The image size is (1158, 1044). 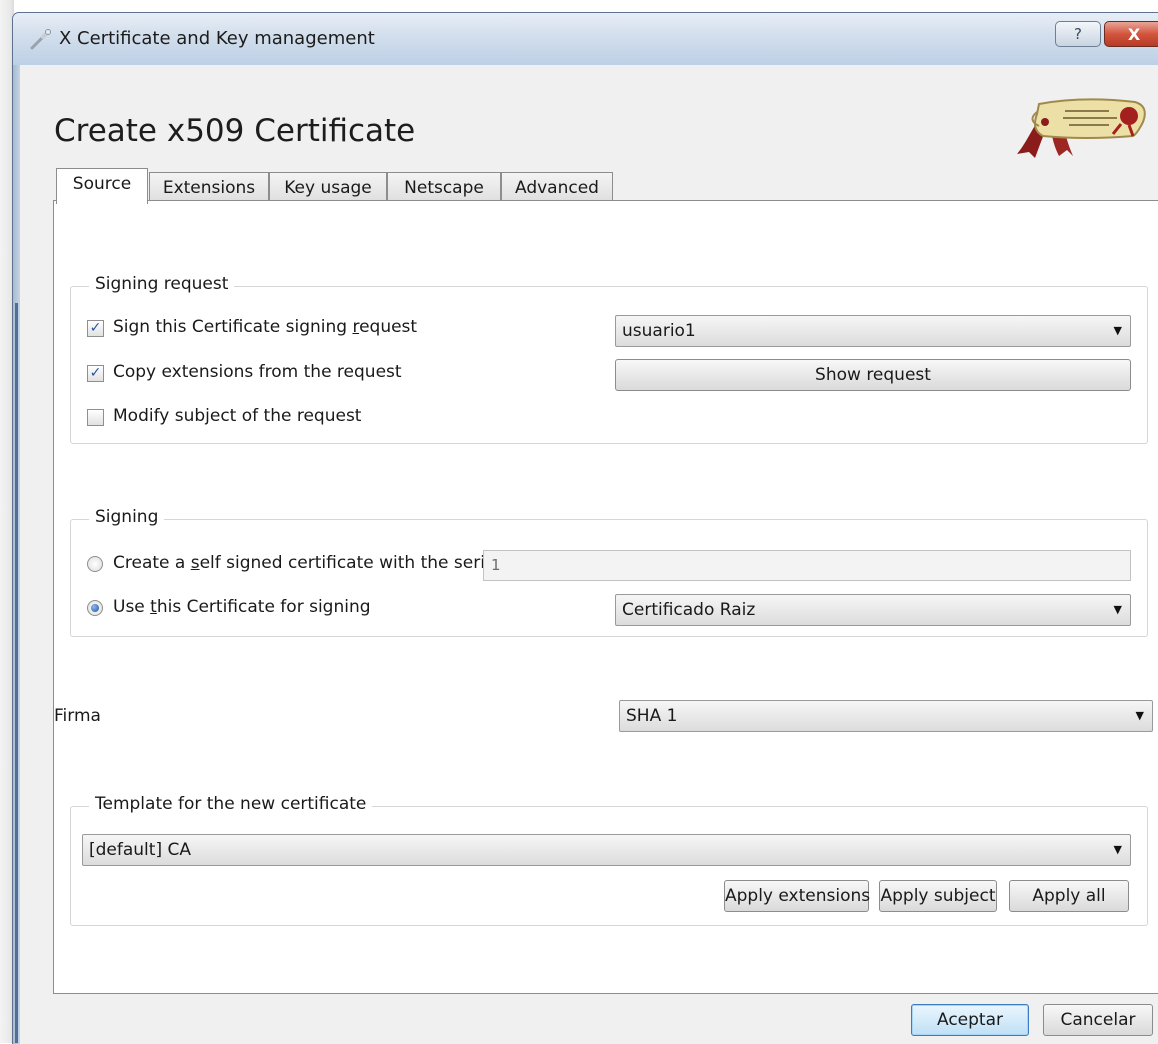 I want to click on apply-extensions-button: Apply extensions, so click(x=797, y=896).